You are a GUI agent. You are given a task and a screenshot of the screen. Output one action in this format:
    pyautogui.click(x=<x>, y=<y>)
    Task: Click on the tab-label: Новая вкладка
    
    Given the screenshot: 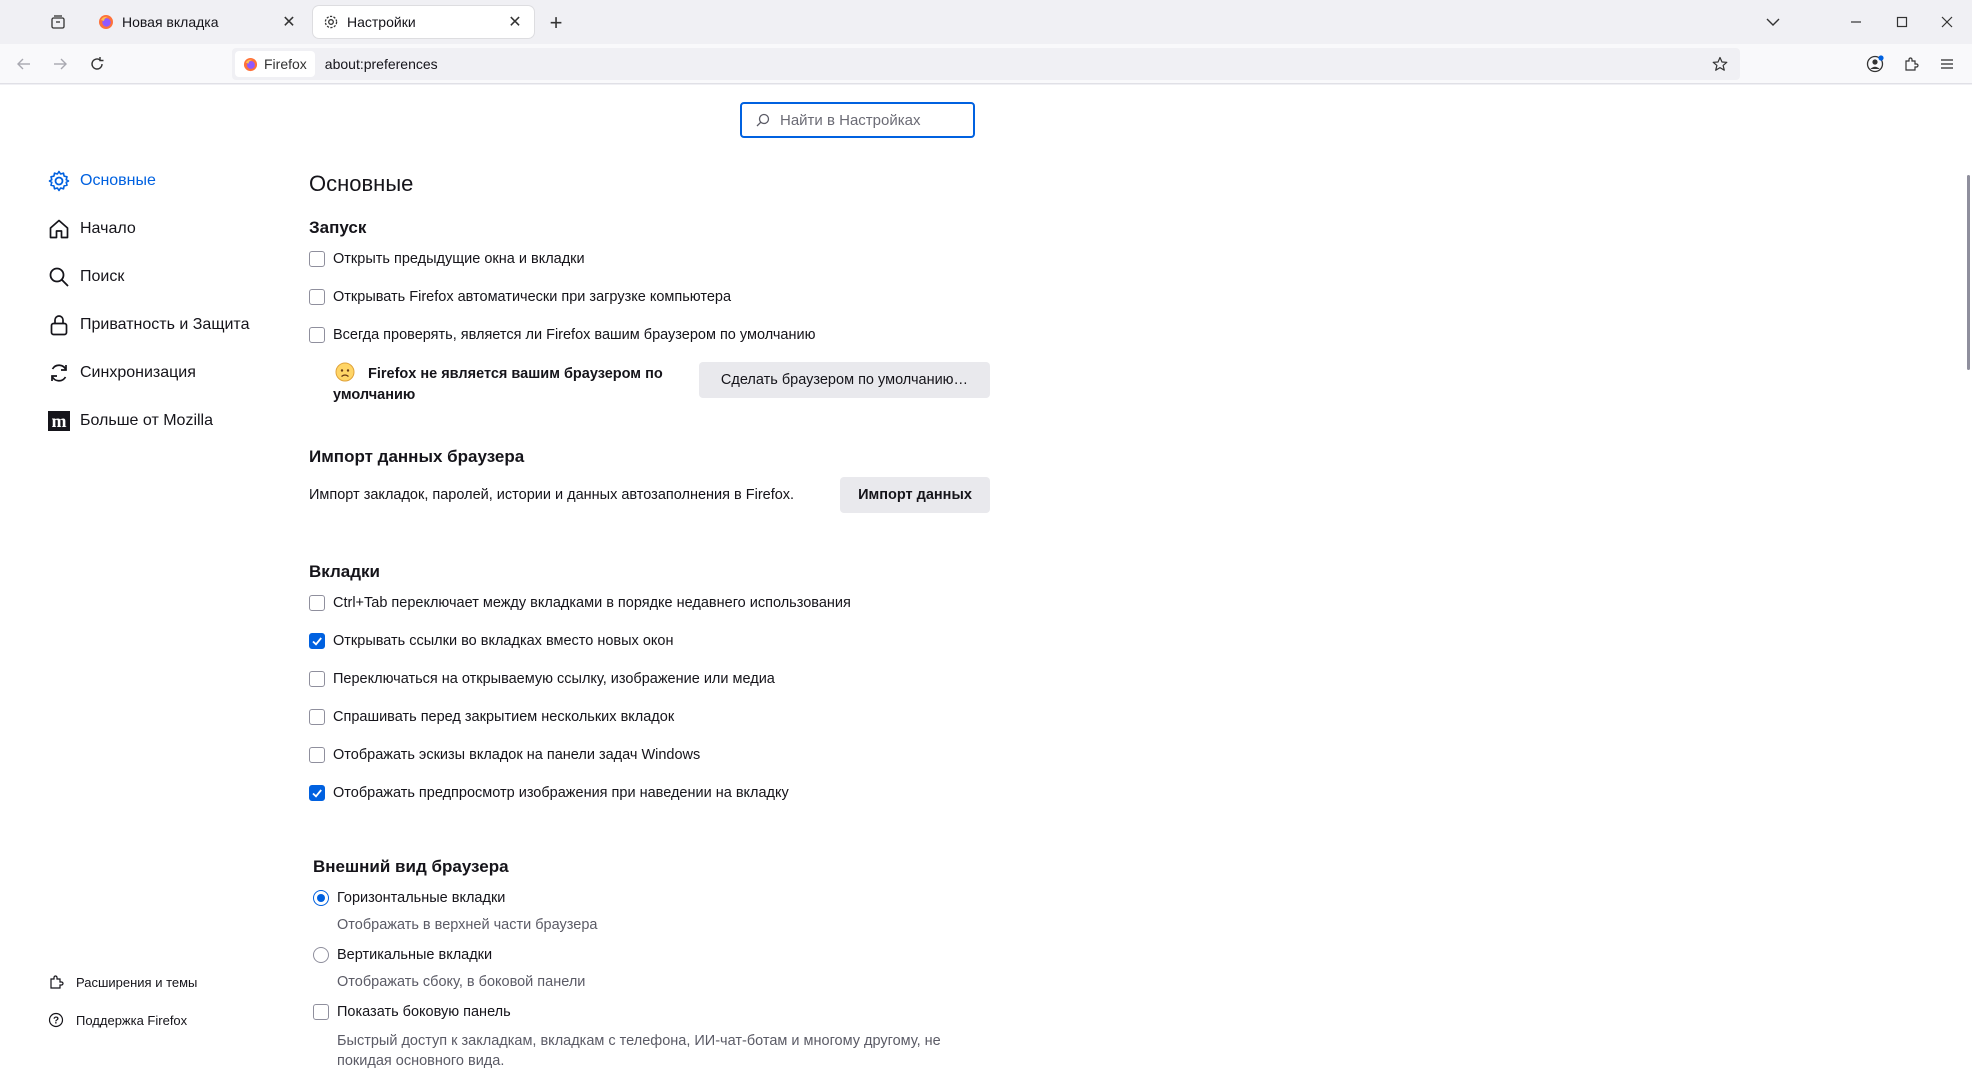 What is the action you would take?
    pyautogui.click(x=170, y=22)
    